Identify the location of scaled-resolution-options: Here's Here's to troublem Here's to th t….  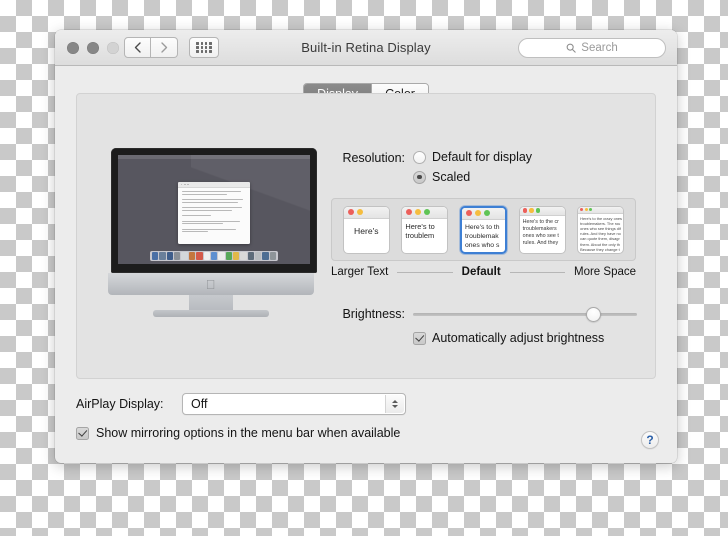
(483, 229).